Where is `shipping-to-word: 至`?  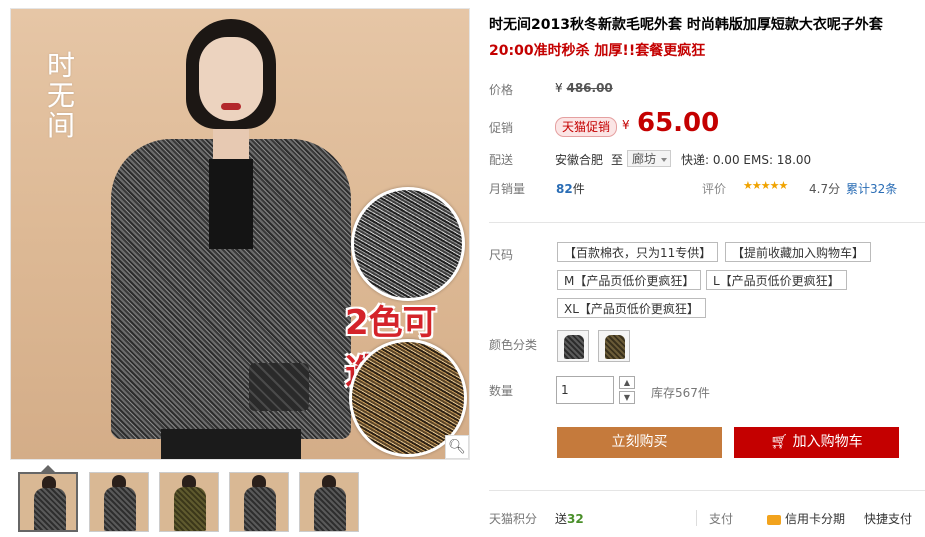 shipping-to-word: 至 is located at coordinates (617, 160).